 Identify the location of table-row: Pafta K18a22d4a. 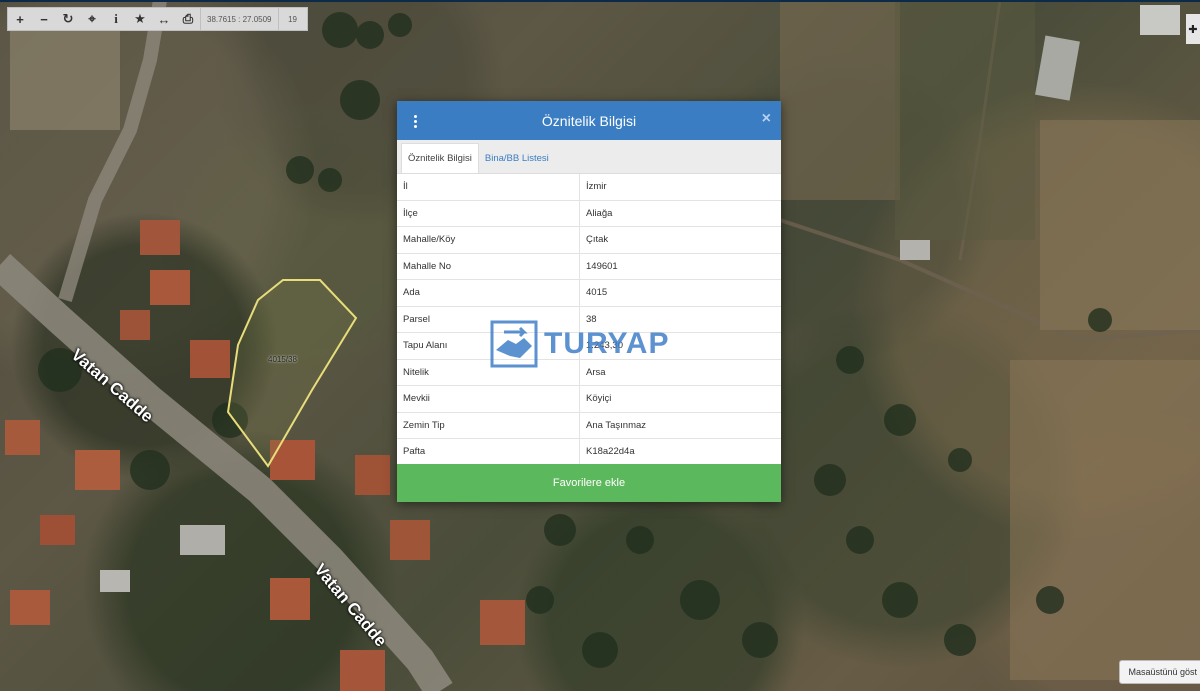
(589, 452).